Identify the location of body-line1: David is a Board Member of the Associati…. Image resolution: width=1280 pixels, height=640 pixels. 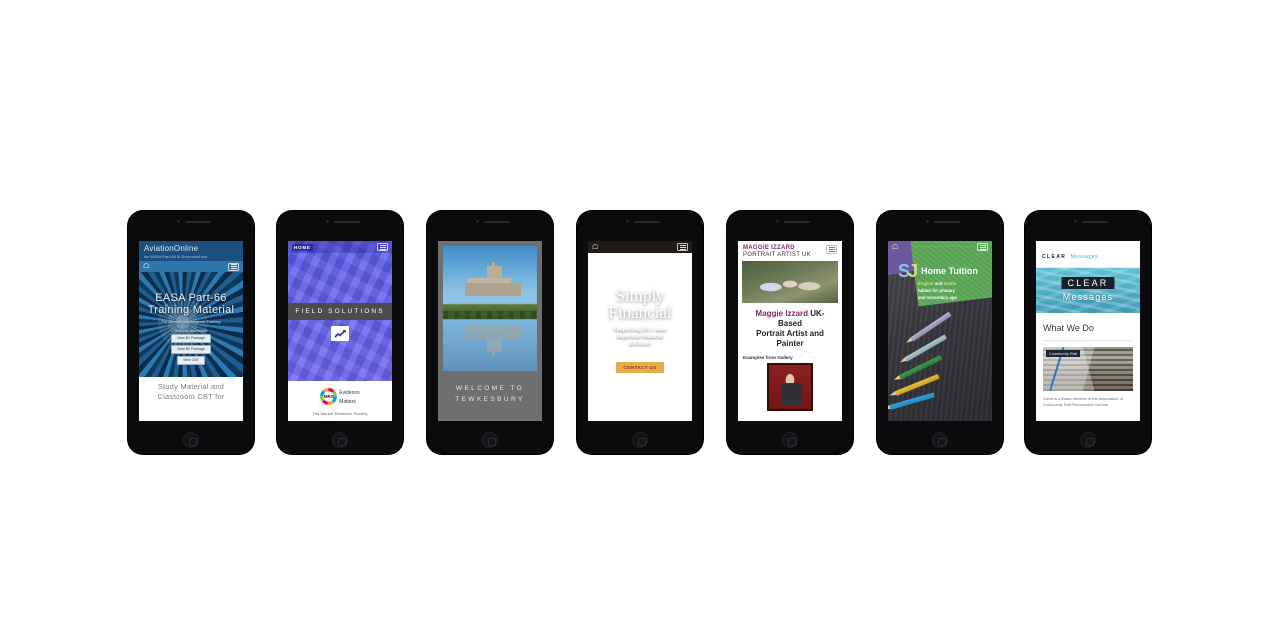
(1081, 398).